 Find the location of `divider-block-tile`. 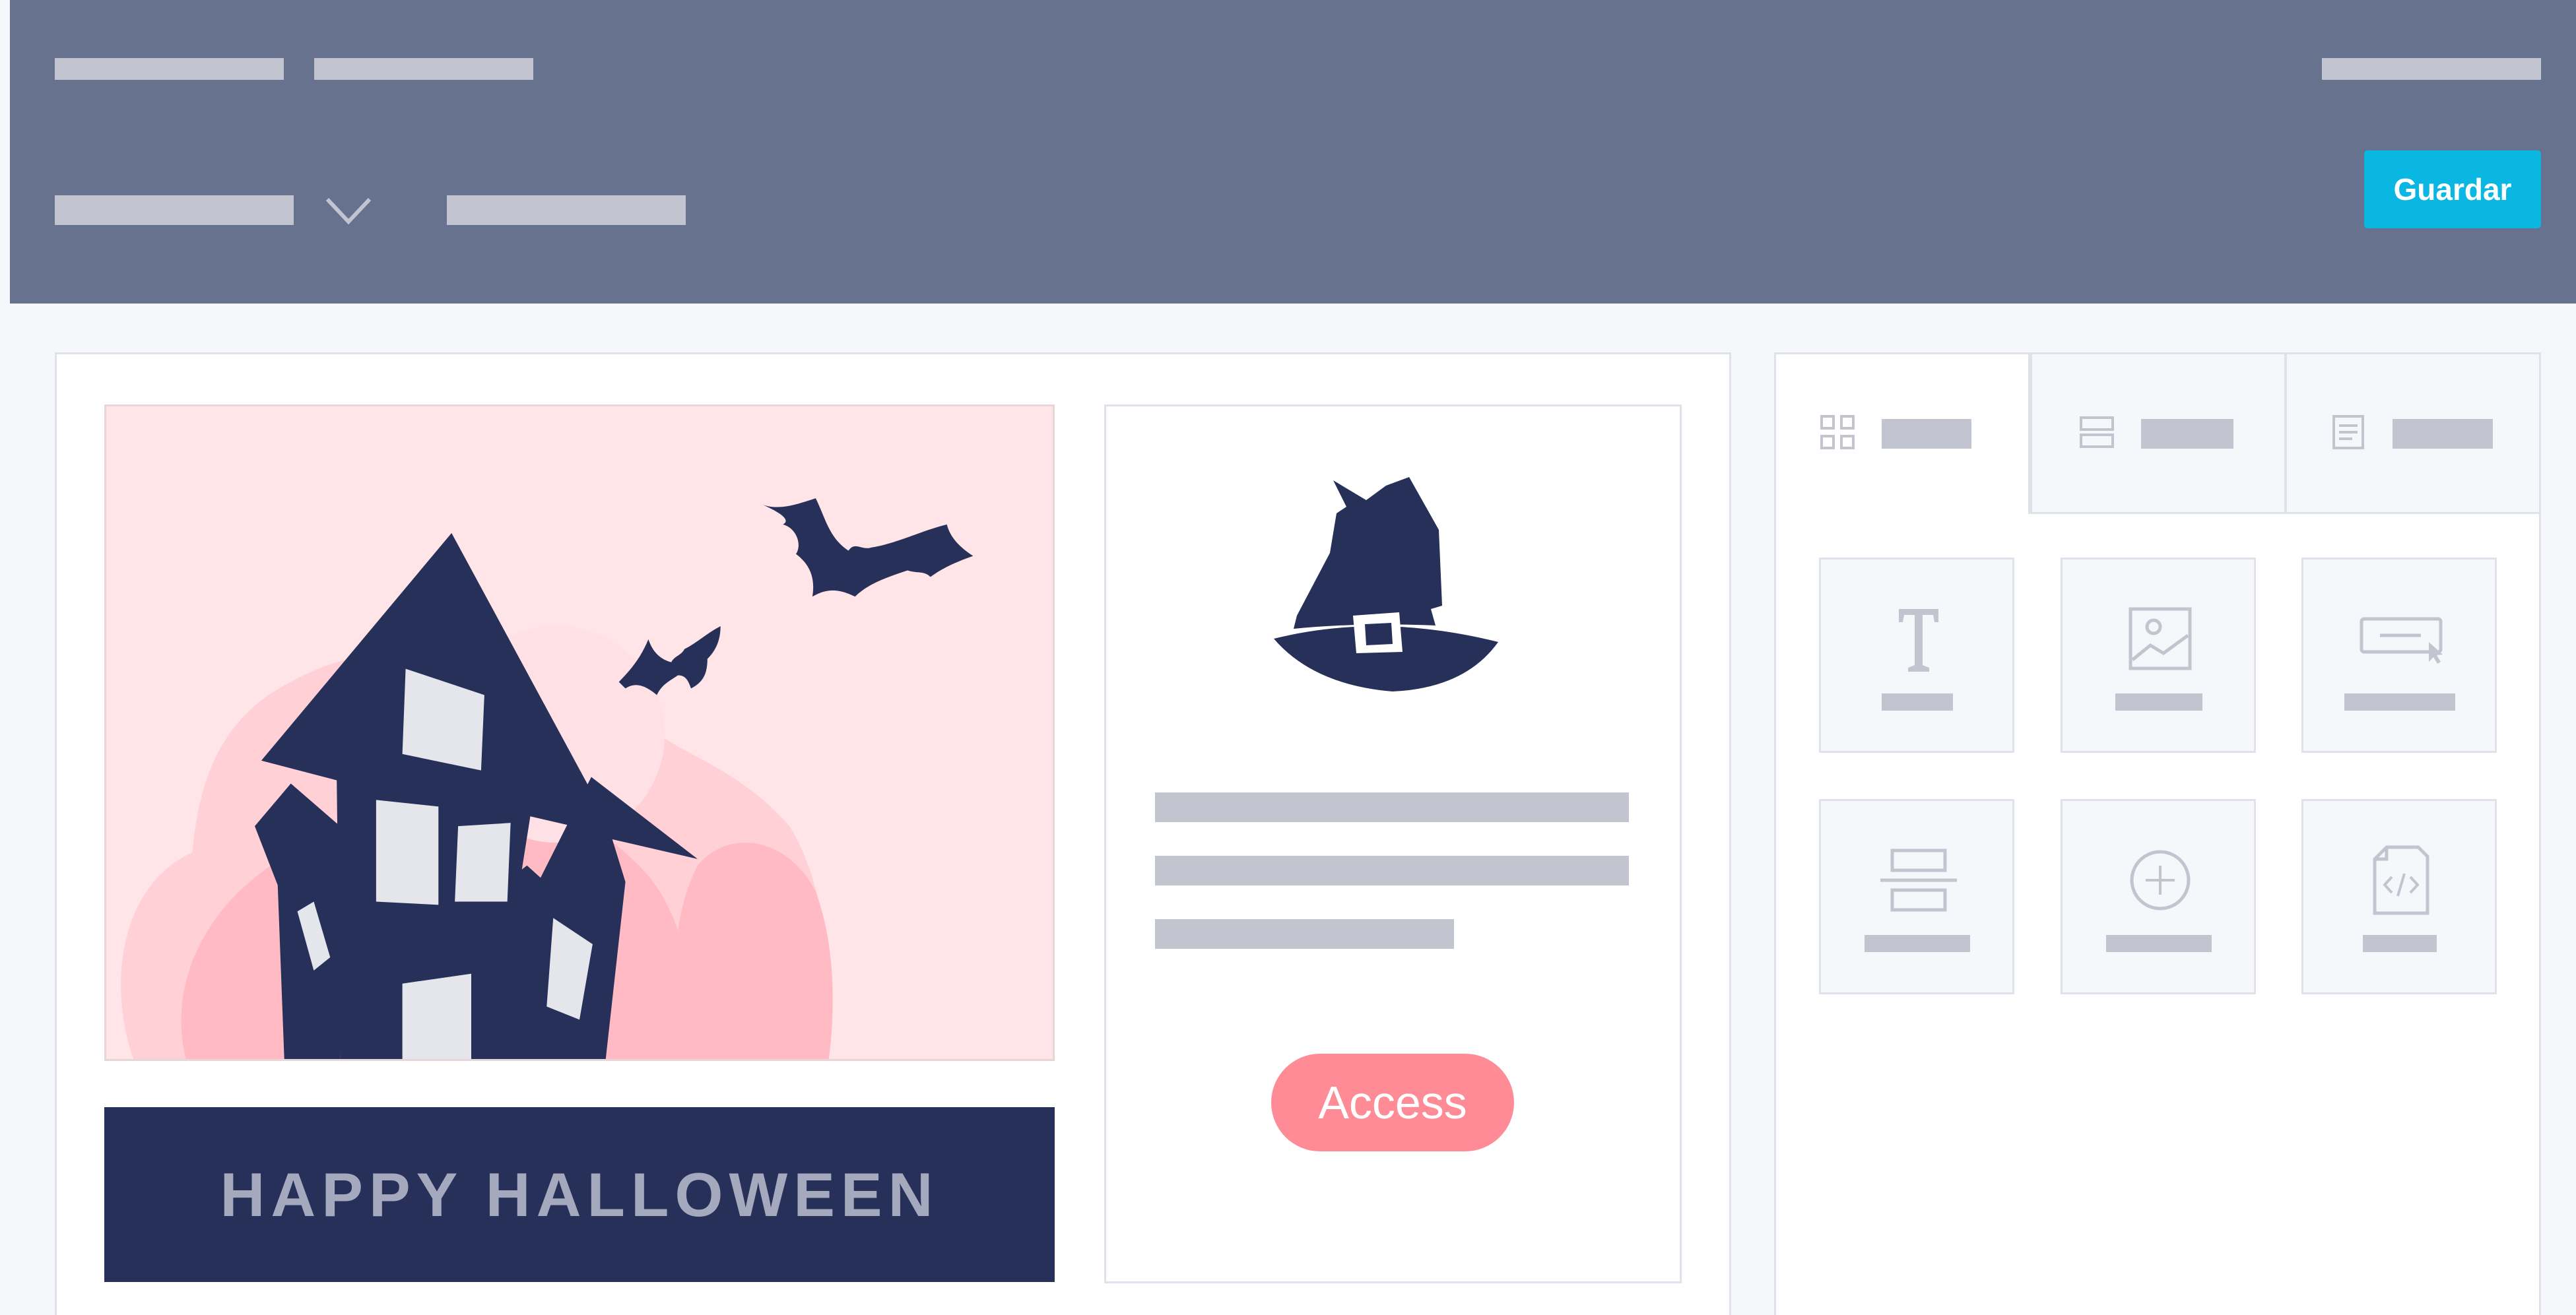

divider-block-tile is located at coordinates (1916, 897).